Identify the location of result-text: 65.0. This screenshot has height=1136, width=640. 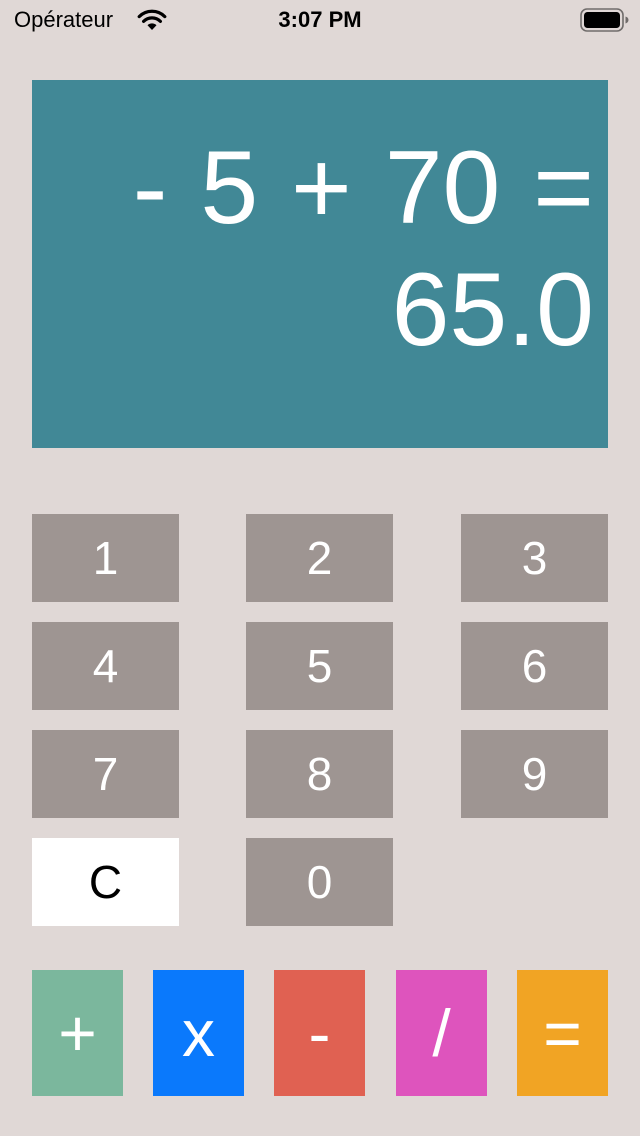
(492, 310).